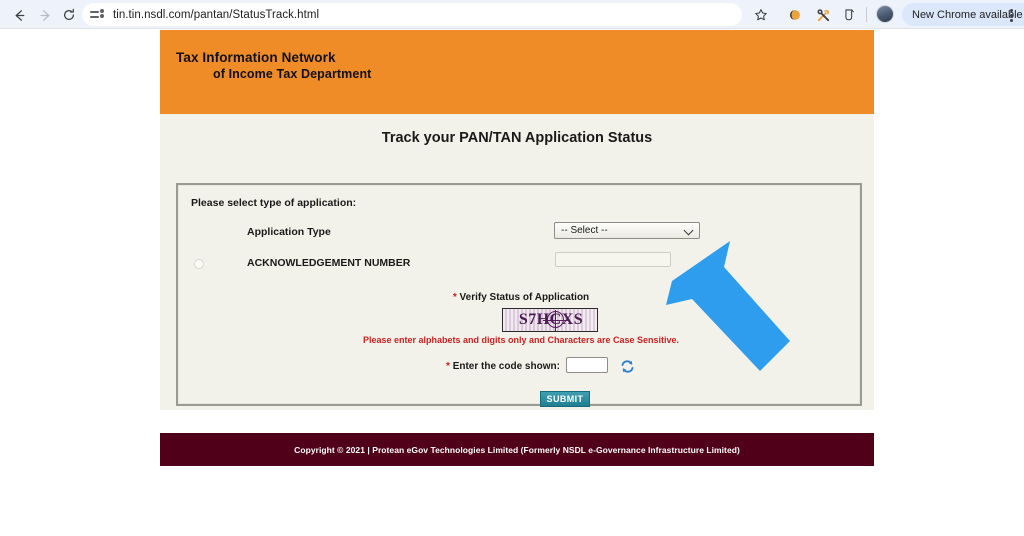 This screenshot has height=536, width=1024. I want to click on toolbar-divider, so click(866, 14).